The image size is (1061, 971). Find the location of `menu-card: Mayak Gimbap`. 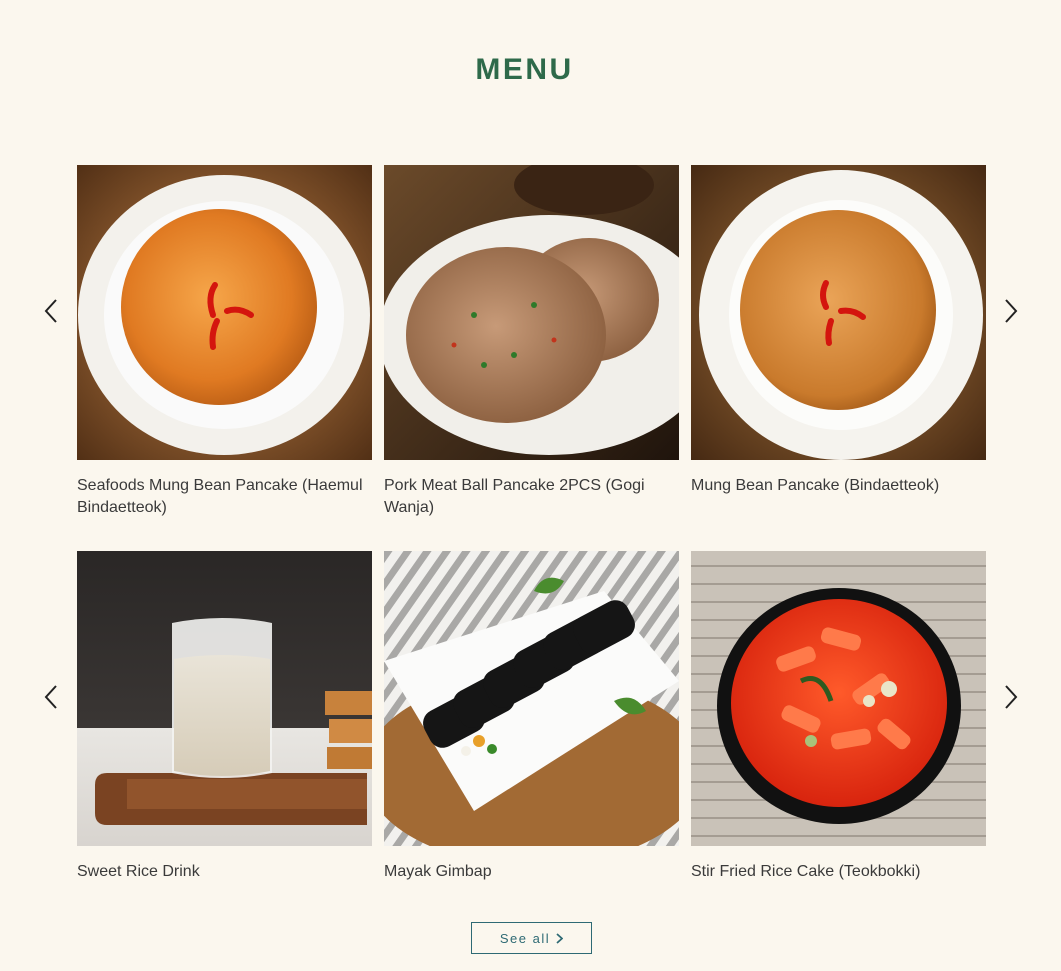

menu-card: Mayak Gimbap is located at coordinates (531, 717).